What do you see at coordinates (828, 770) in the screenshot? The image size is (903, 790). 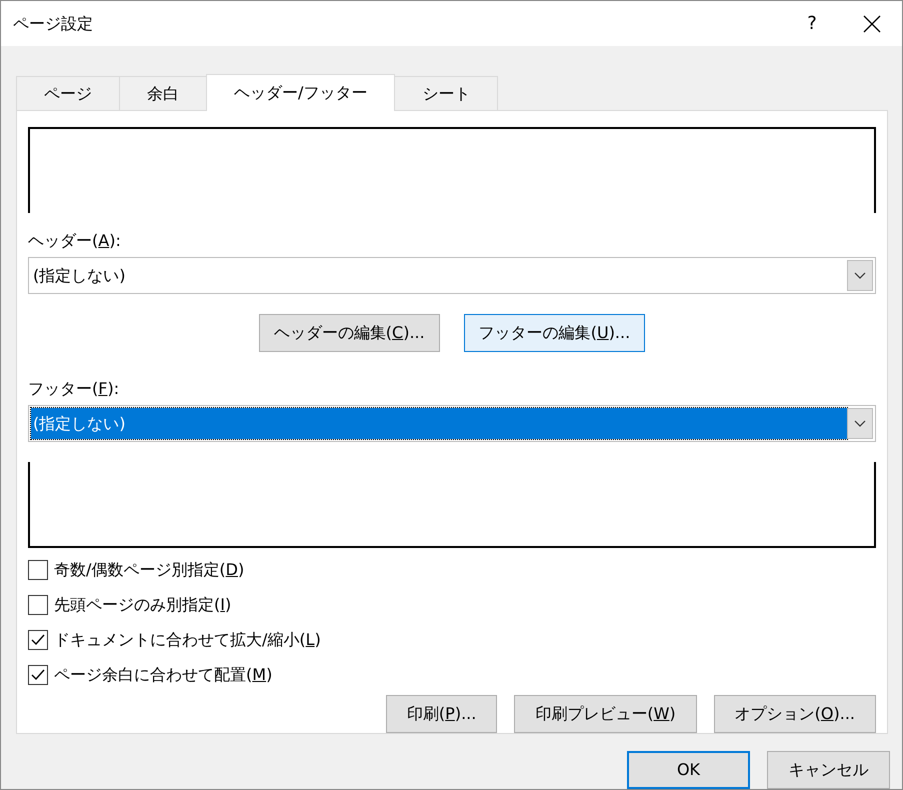 I see `cancel-button: キャンセル` at bounding box center [828, 770].